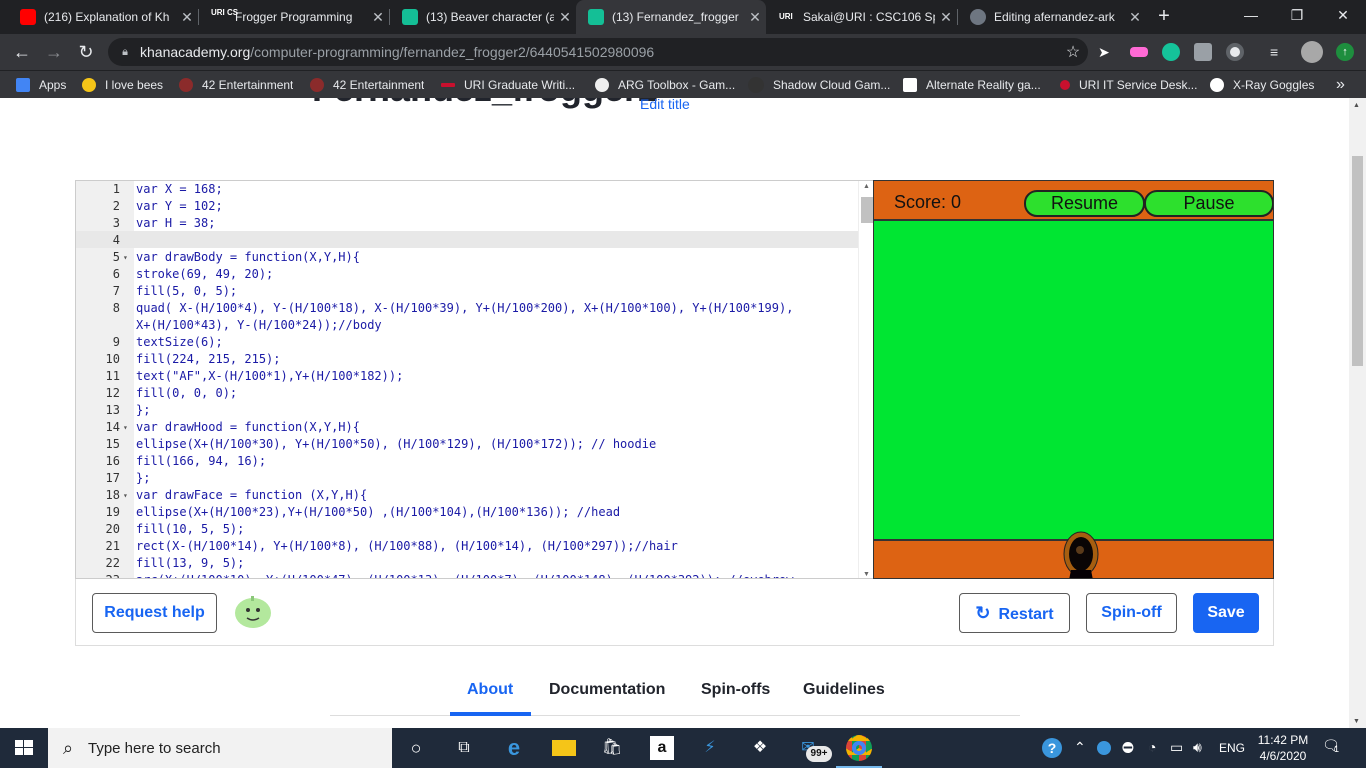  Describe the element at coordinates (1283, 748) in the screenshot. I see `system-clock: 11:42 PM 4/6/2020` at that location.